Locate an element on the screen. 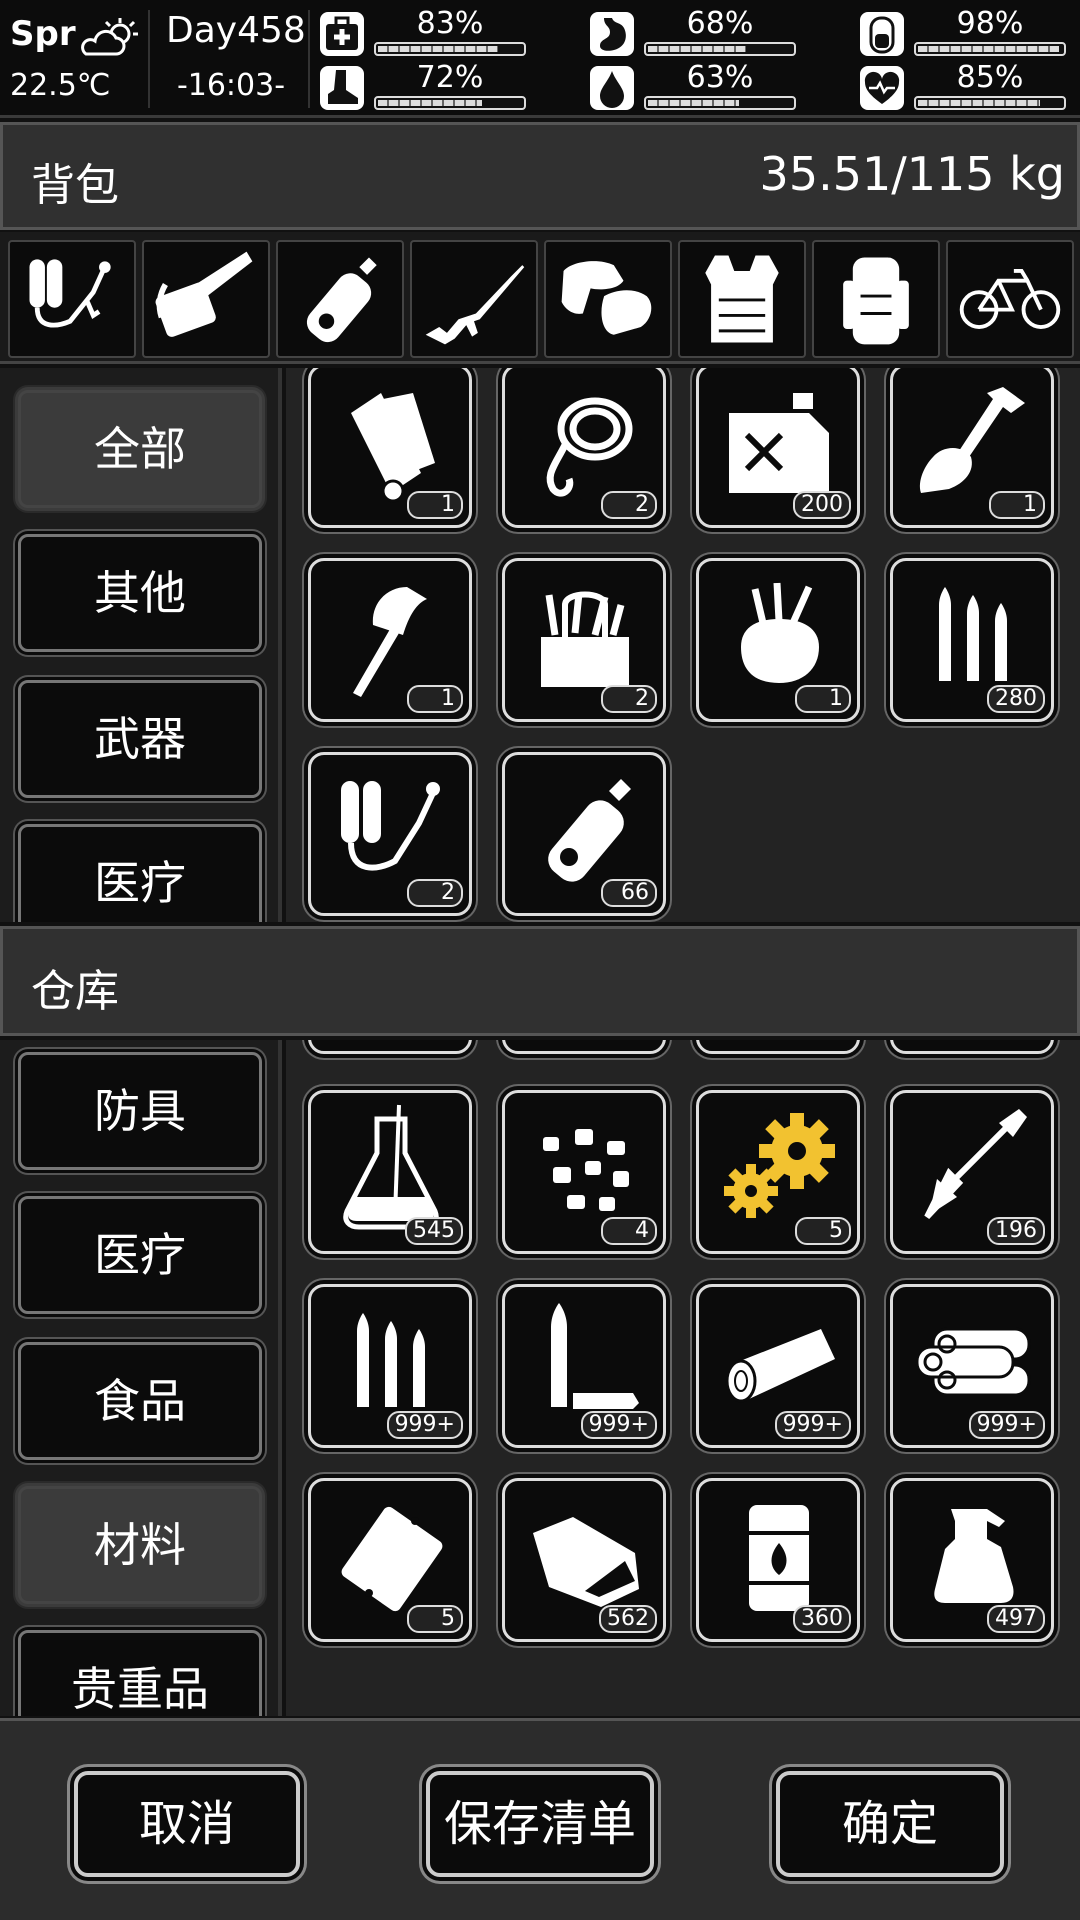  backpack-icon is located at coordinates (876, 299).